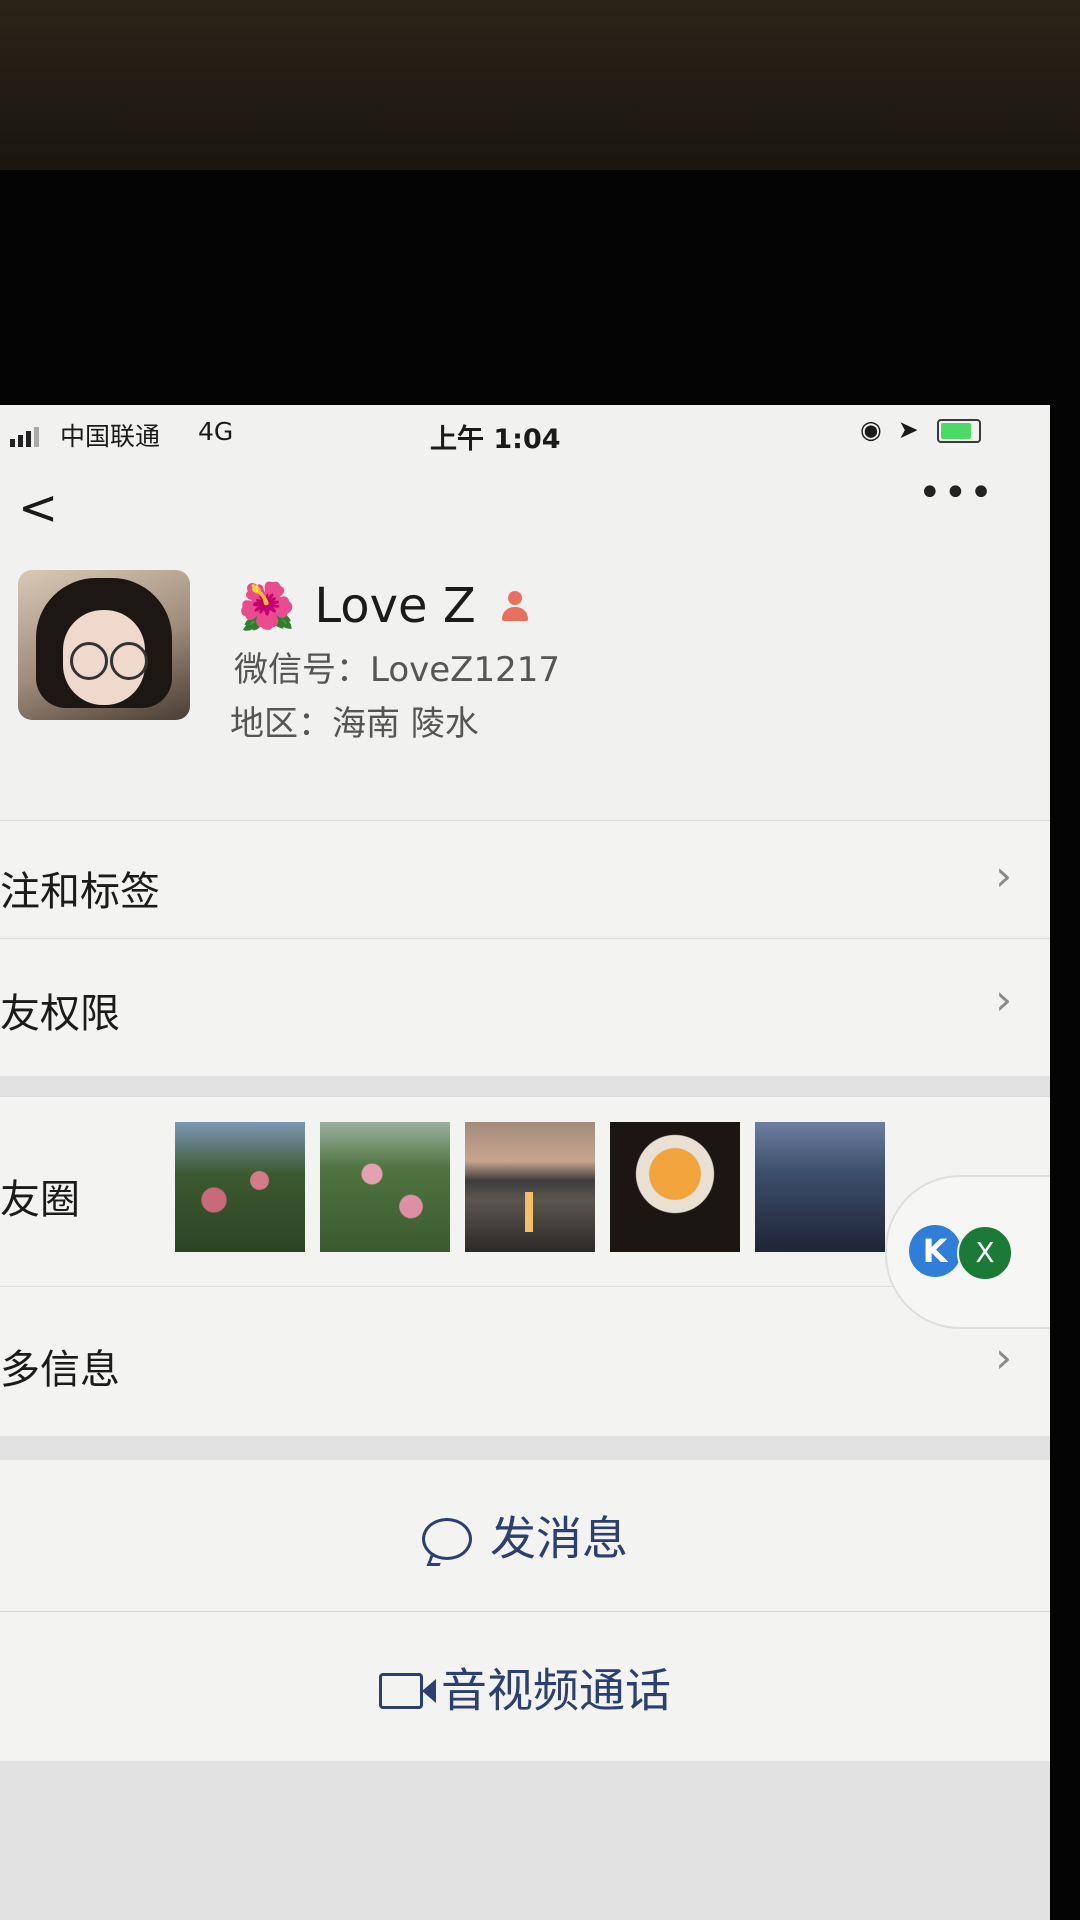 This screenshot has height=1920, width=1080. I want to click on row-remarks-tags: 备注和标签 ›, so click(525, 879).